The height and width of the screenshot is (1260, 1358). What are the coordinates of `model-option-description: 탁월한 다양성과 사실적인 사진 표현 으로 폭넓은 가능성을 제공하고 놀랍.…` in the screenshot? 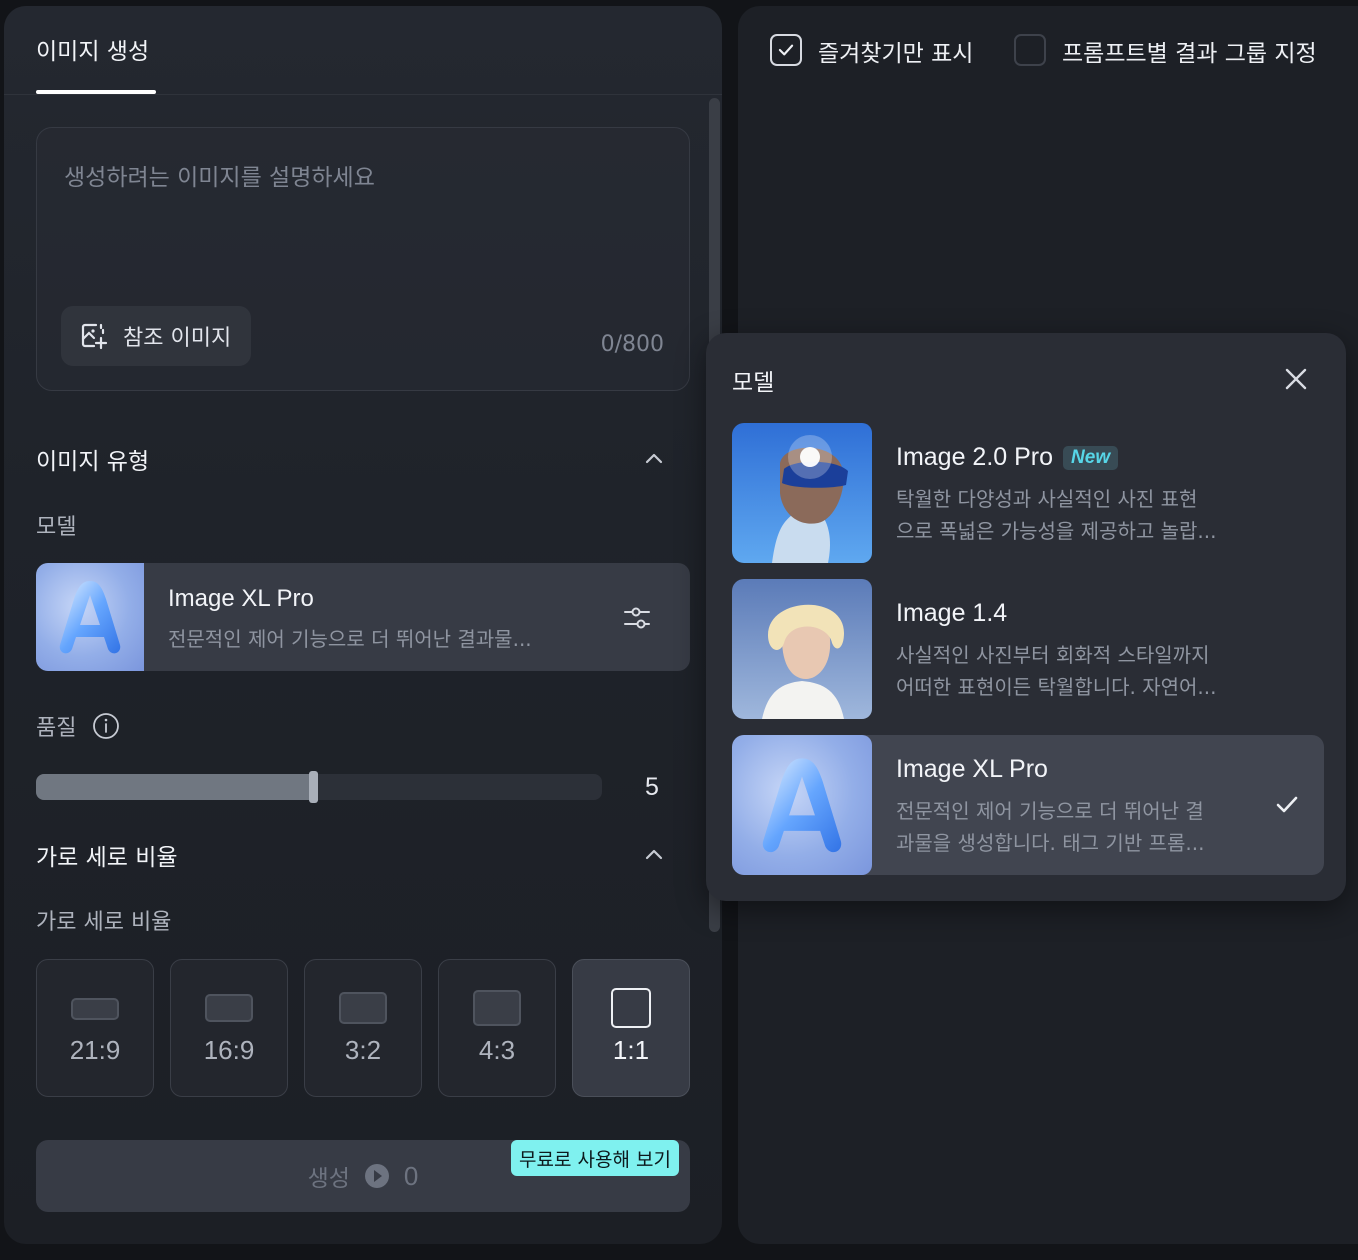 It's located at (1076, 515).